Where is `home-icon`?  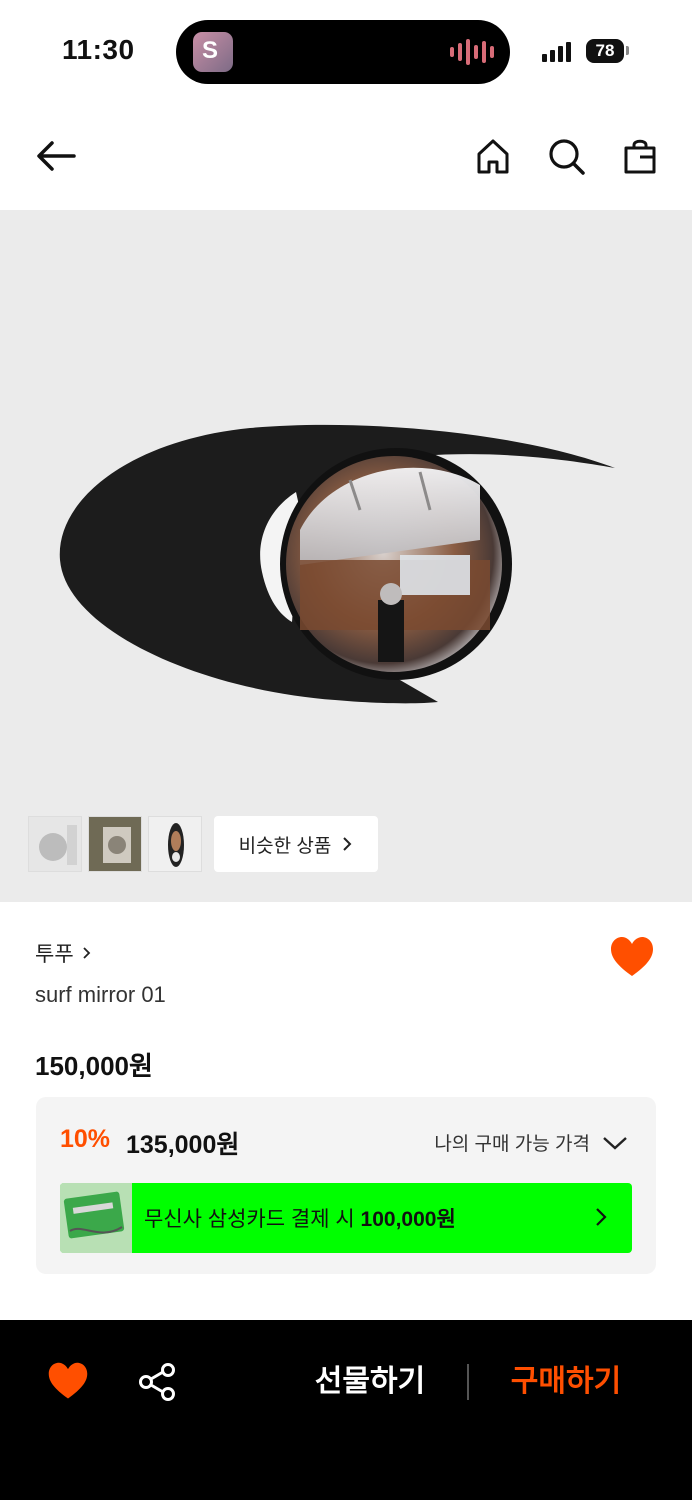 home-icon is located at coordinates (493, 156).